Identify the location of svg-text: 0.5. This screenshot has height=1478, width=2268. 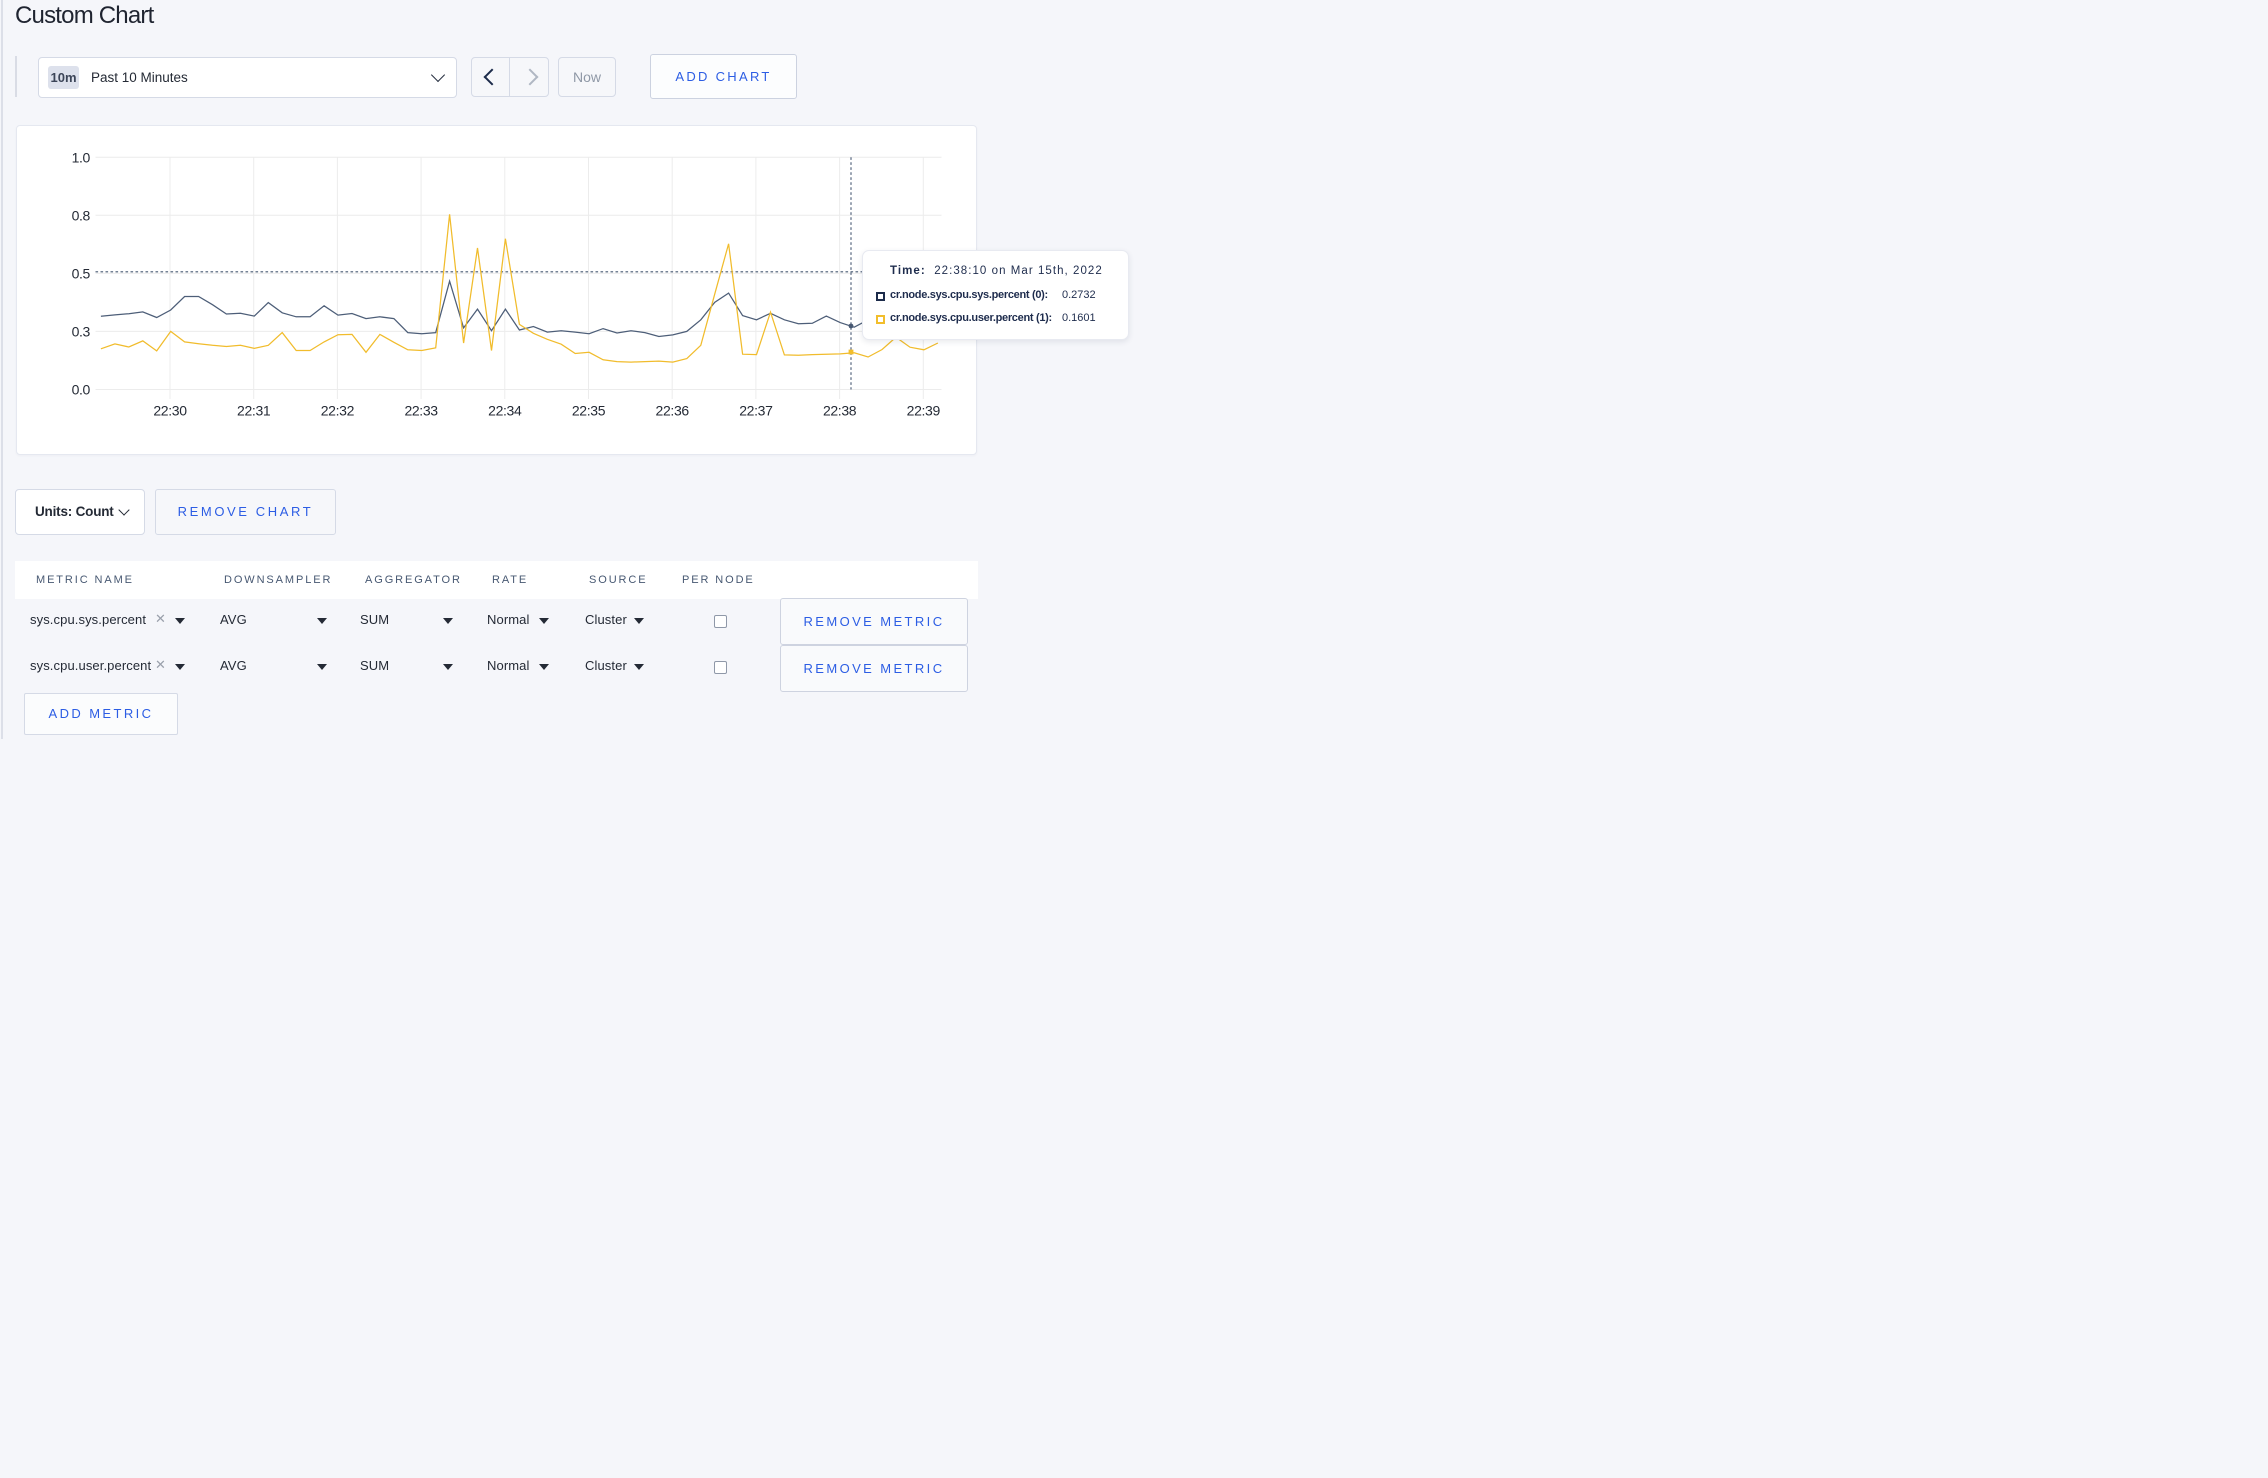
(81, 273).